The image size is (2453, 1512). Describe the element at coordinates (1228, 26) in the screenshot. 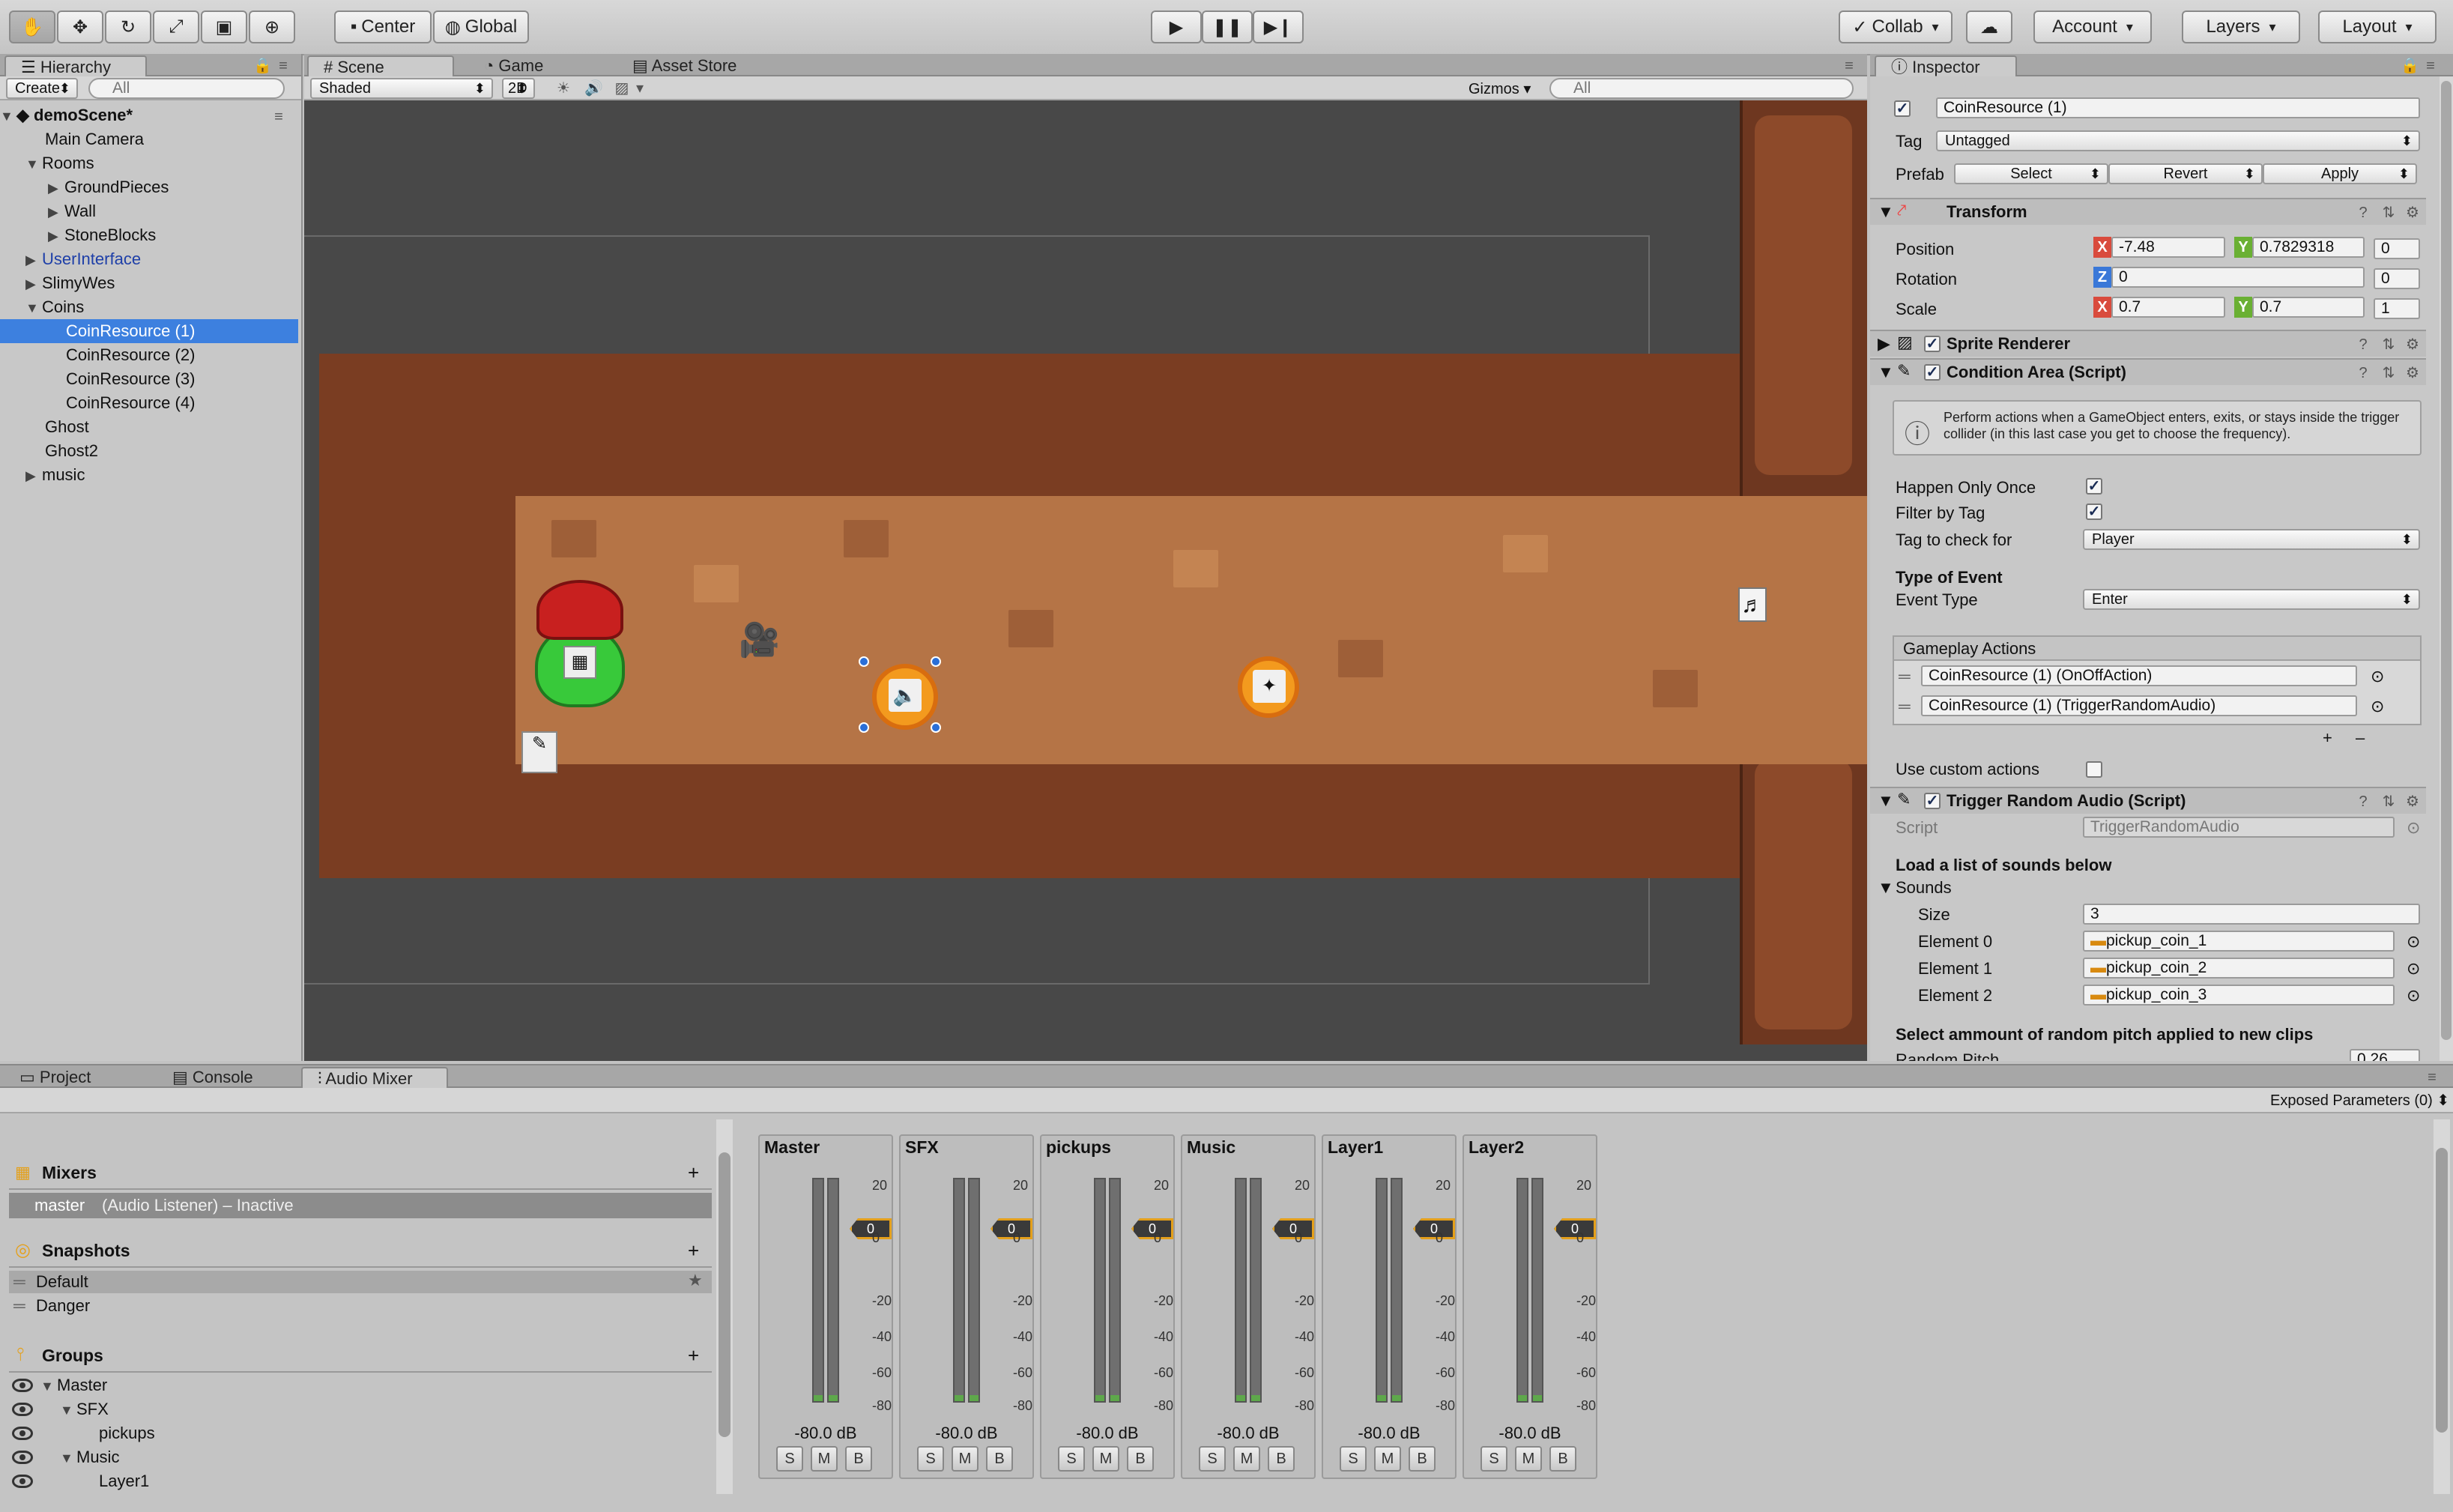

I see `pause-button: ❚❚` at that location.